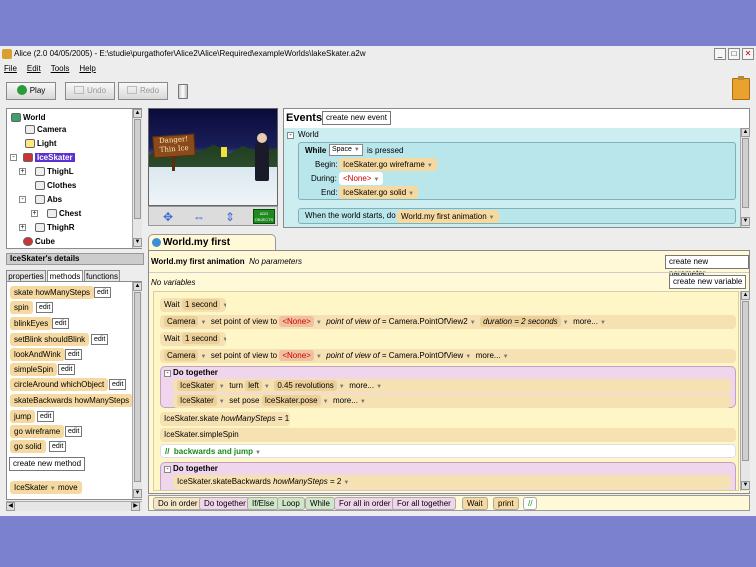 The width and height of the screenshot is (756, 567). What do you see at coordinates (31, 91) in the screenshot?
I see `play-button: Play` at bounding box center [31, 91].